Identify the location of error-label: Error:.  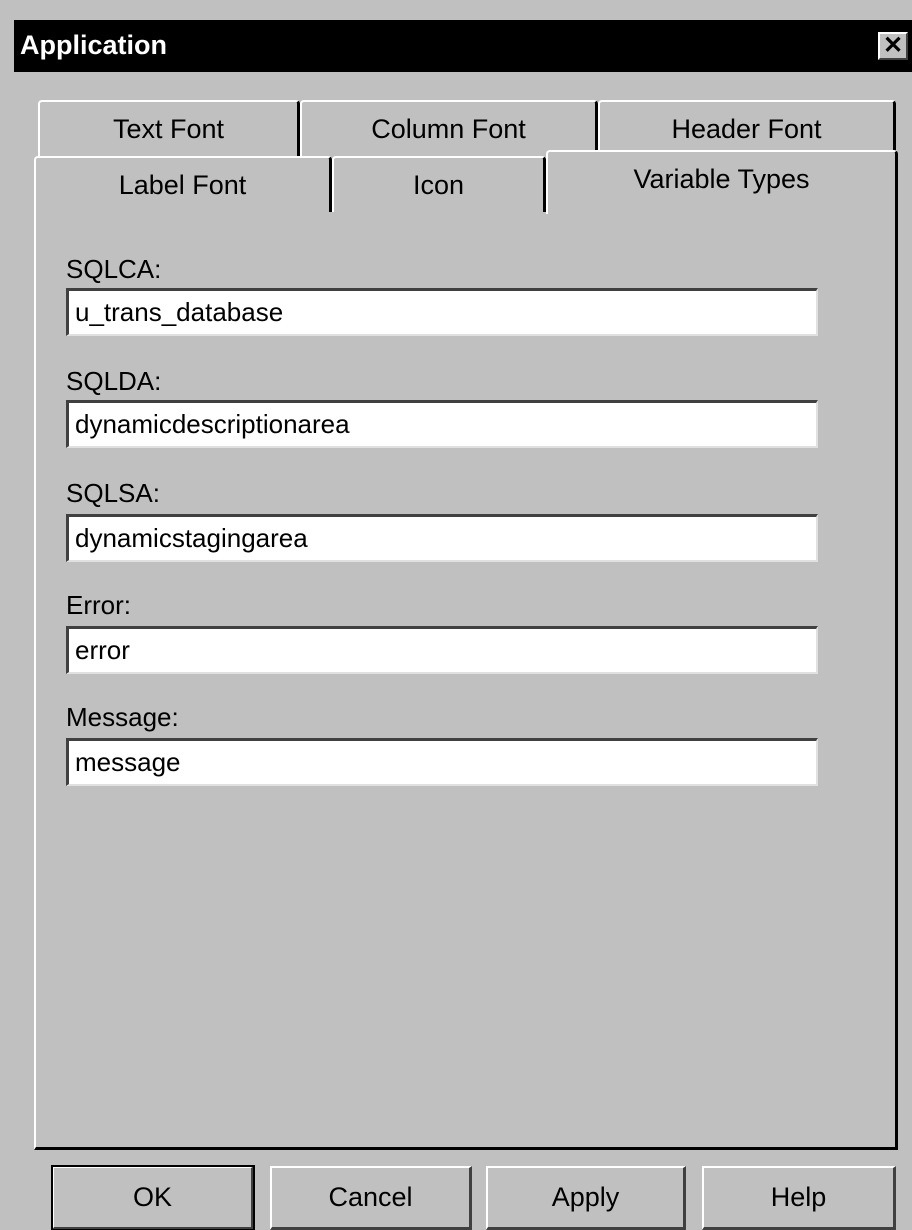
(98, 605).